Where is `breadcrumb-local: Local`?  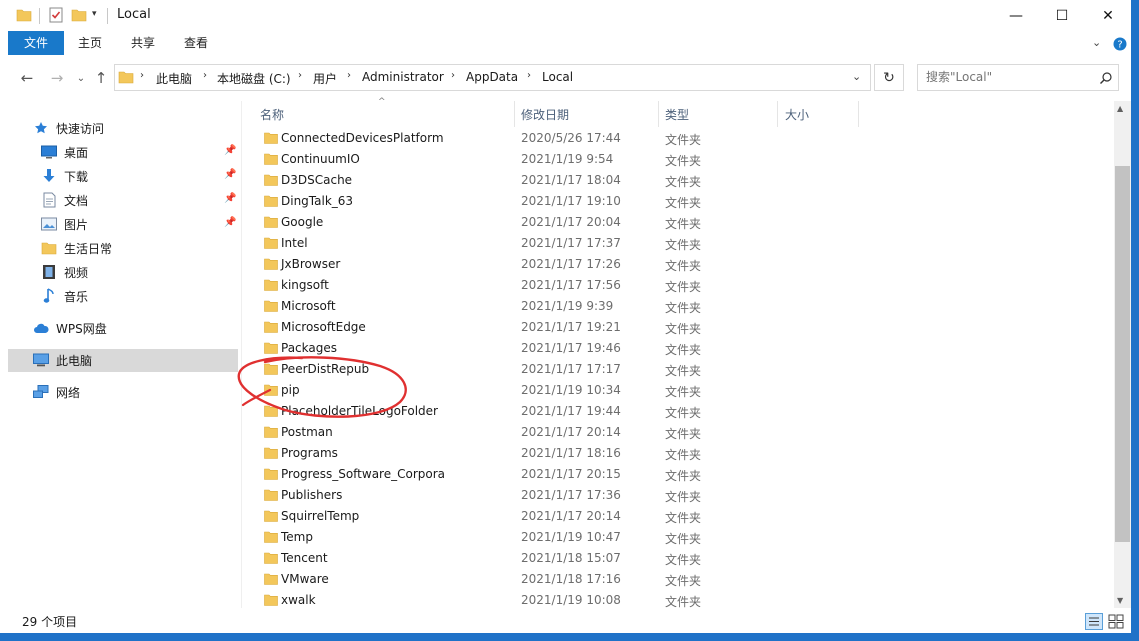
breadcrumb-local: Local is located at coordinates (557, 77).